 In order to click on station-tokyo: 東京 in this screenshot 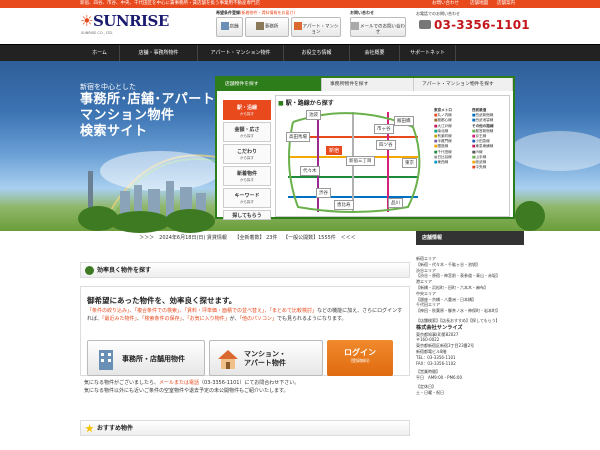, I will do `click(409, 163)`.